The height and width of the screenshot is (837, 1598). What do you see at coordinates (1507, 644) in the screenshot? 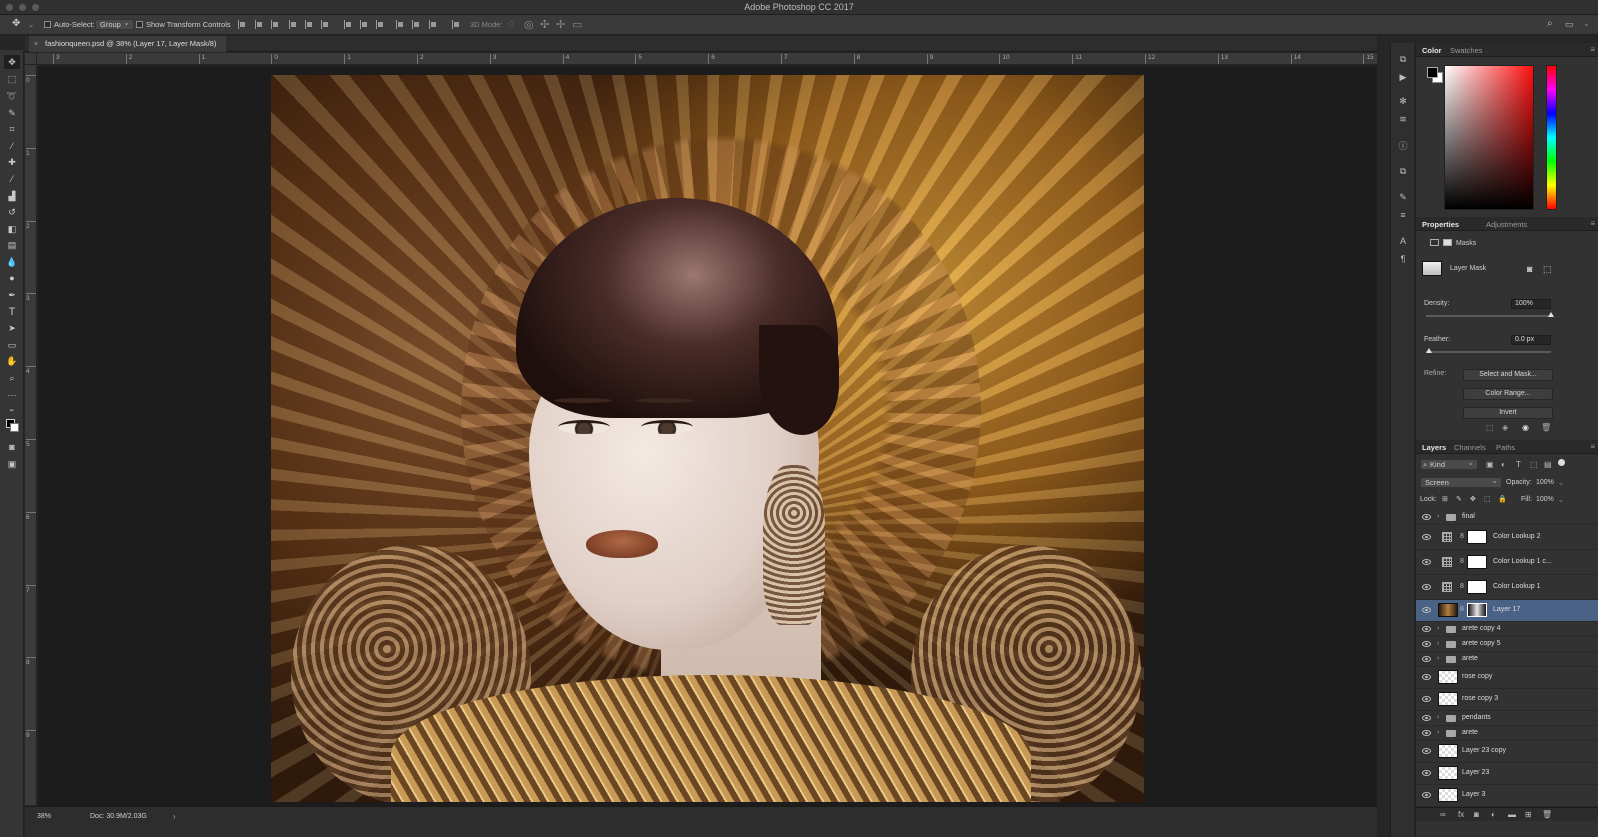
I see `layer-row: › arete copy 5` at bounding box center [1507, 644].